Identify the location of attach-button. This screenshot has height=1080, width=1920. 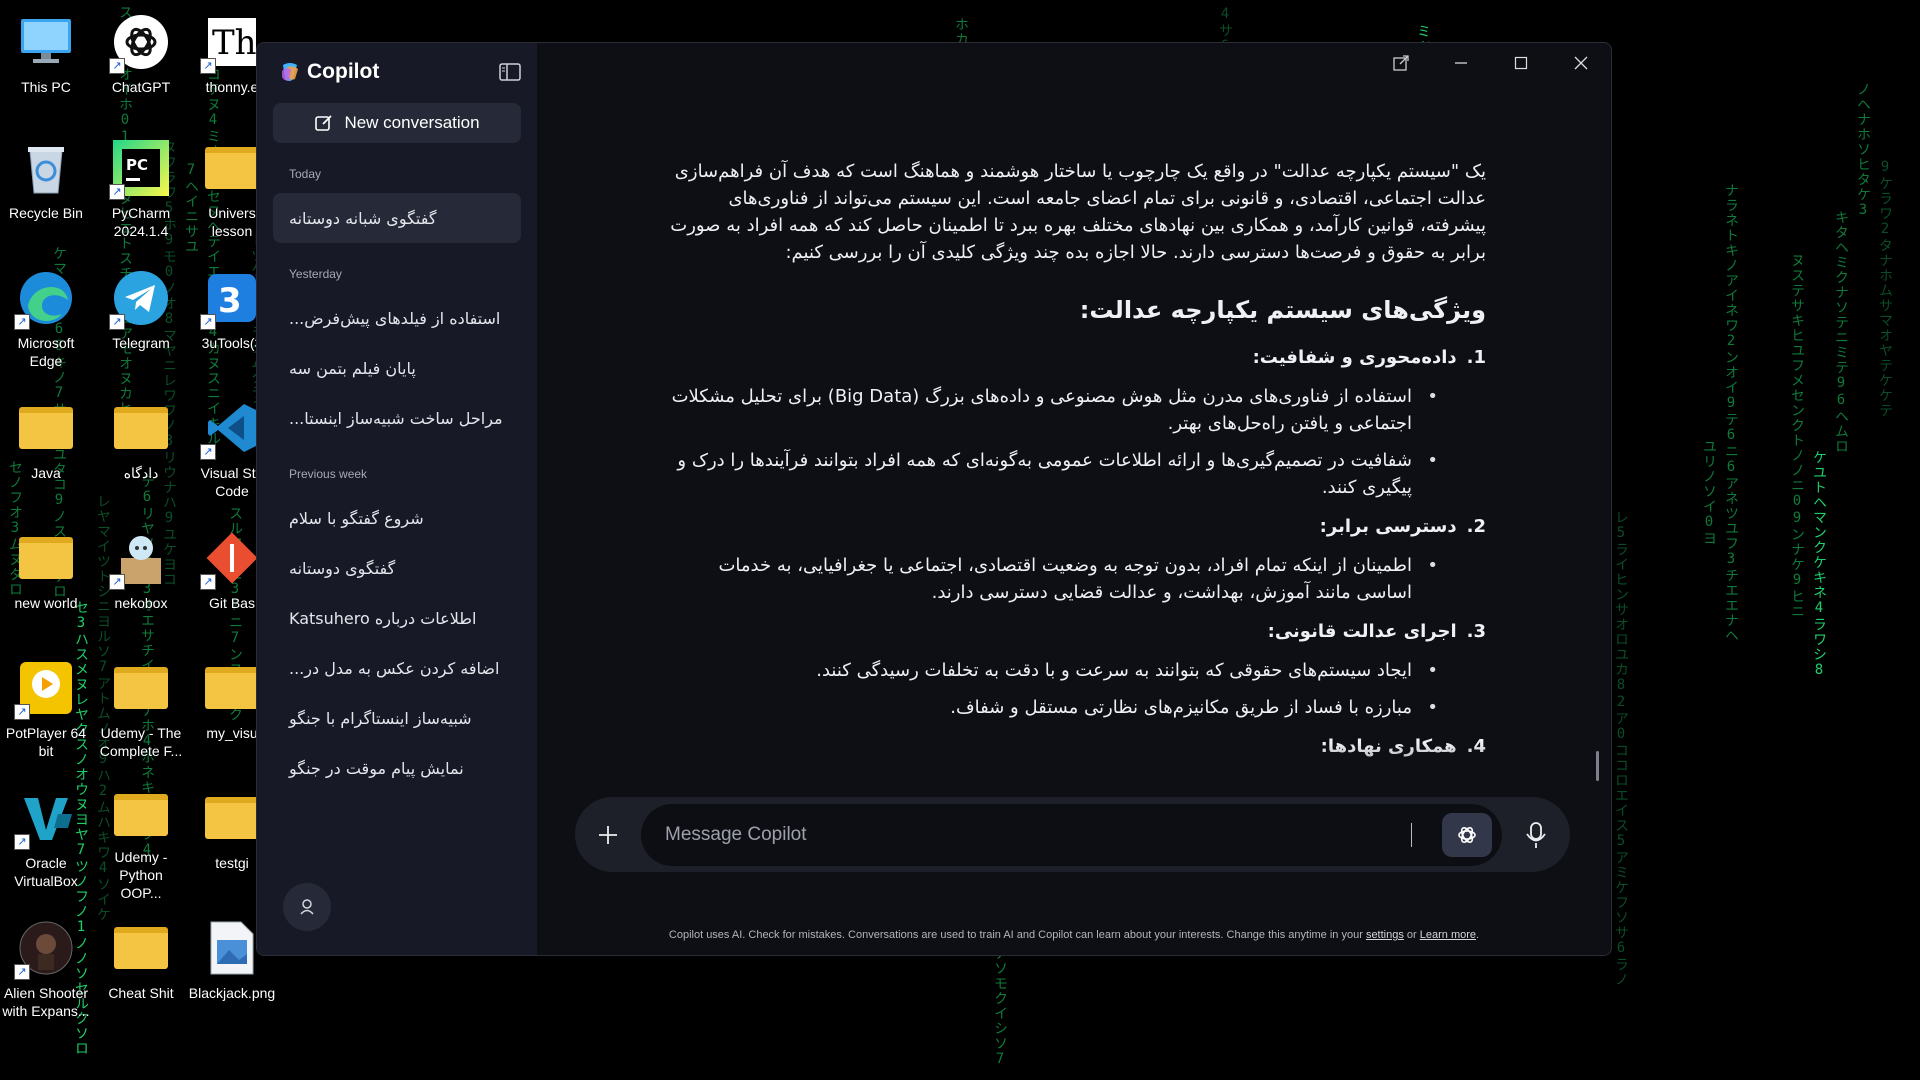
(608, 835).